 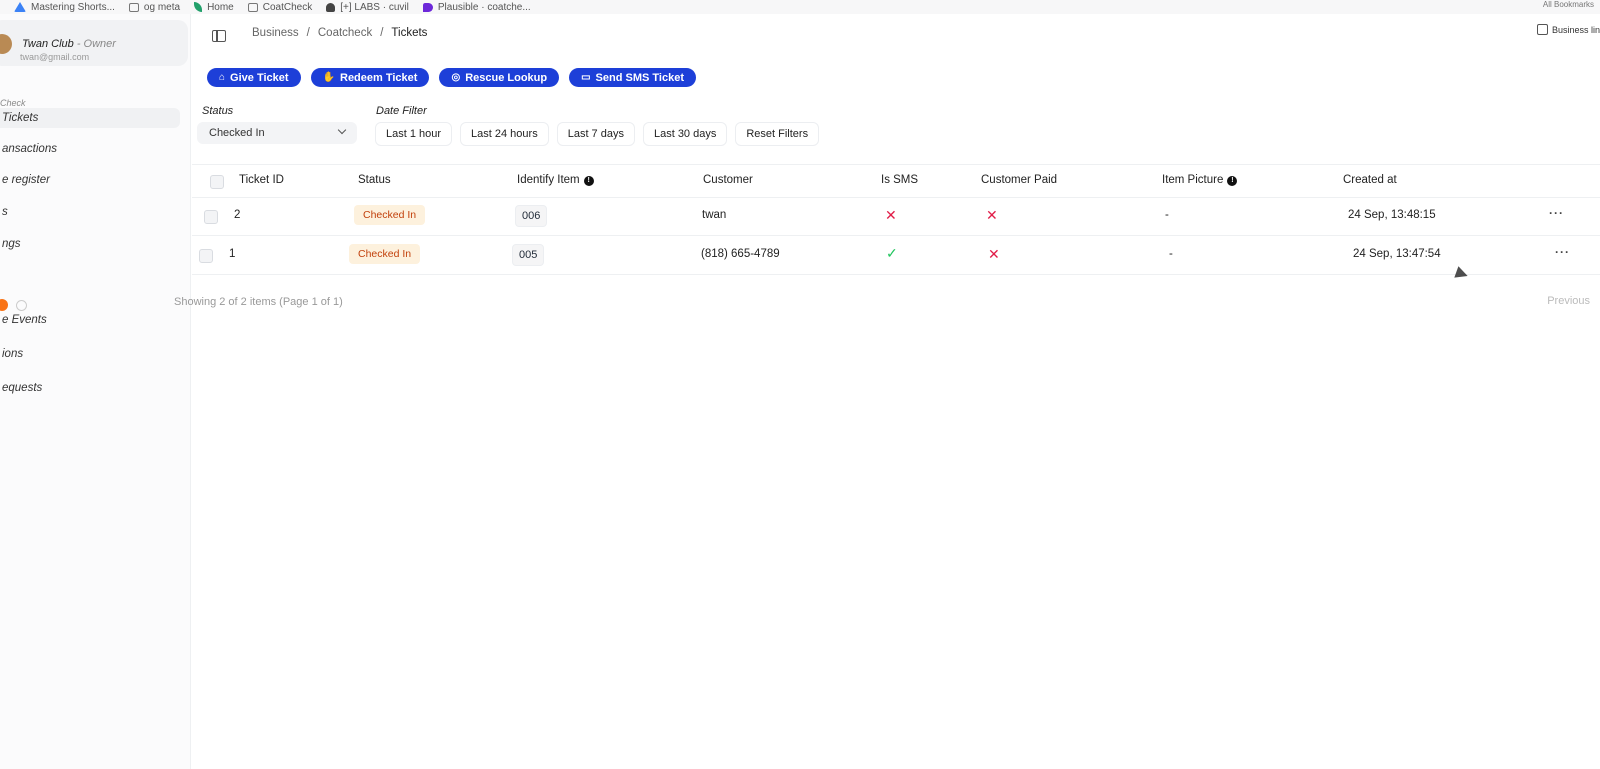 What do you see at coordinates (777, 134) in the screenshot?
I see `reset-filters-button: Reset Filters` at bounding box center [777, 134].